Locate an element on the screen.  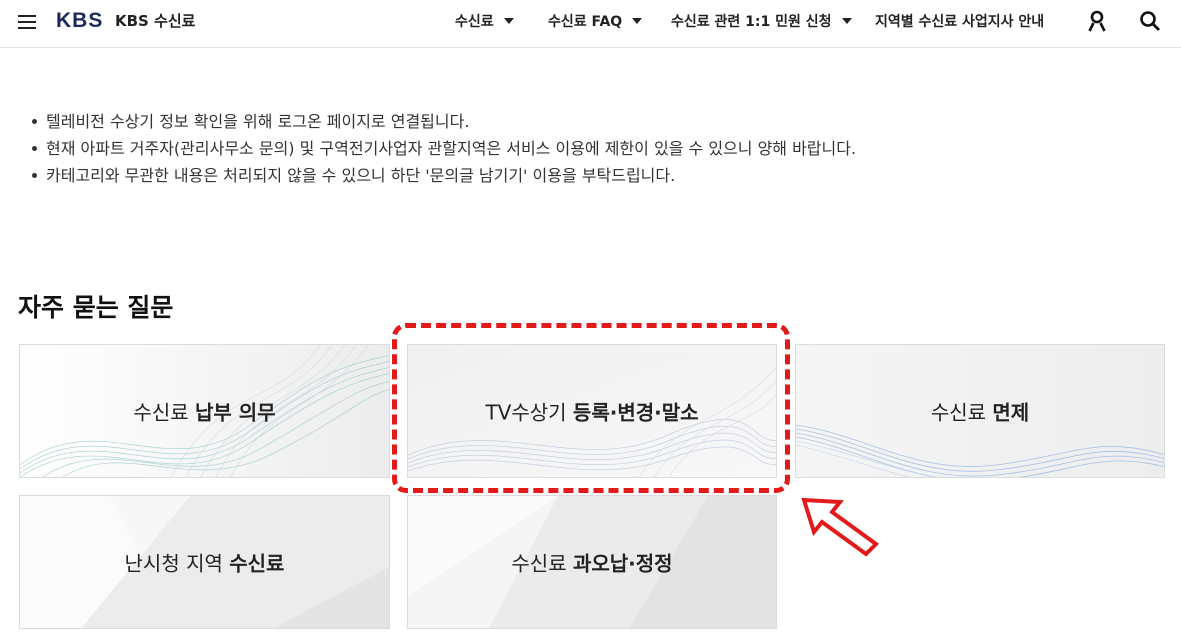
menu-icon is located at coordinates (27, 22).